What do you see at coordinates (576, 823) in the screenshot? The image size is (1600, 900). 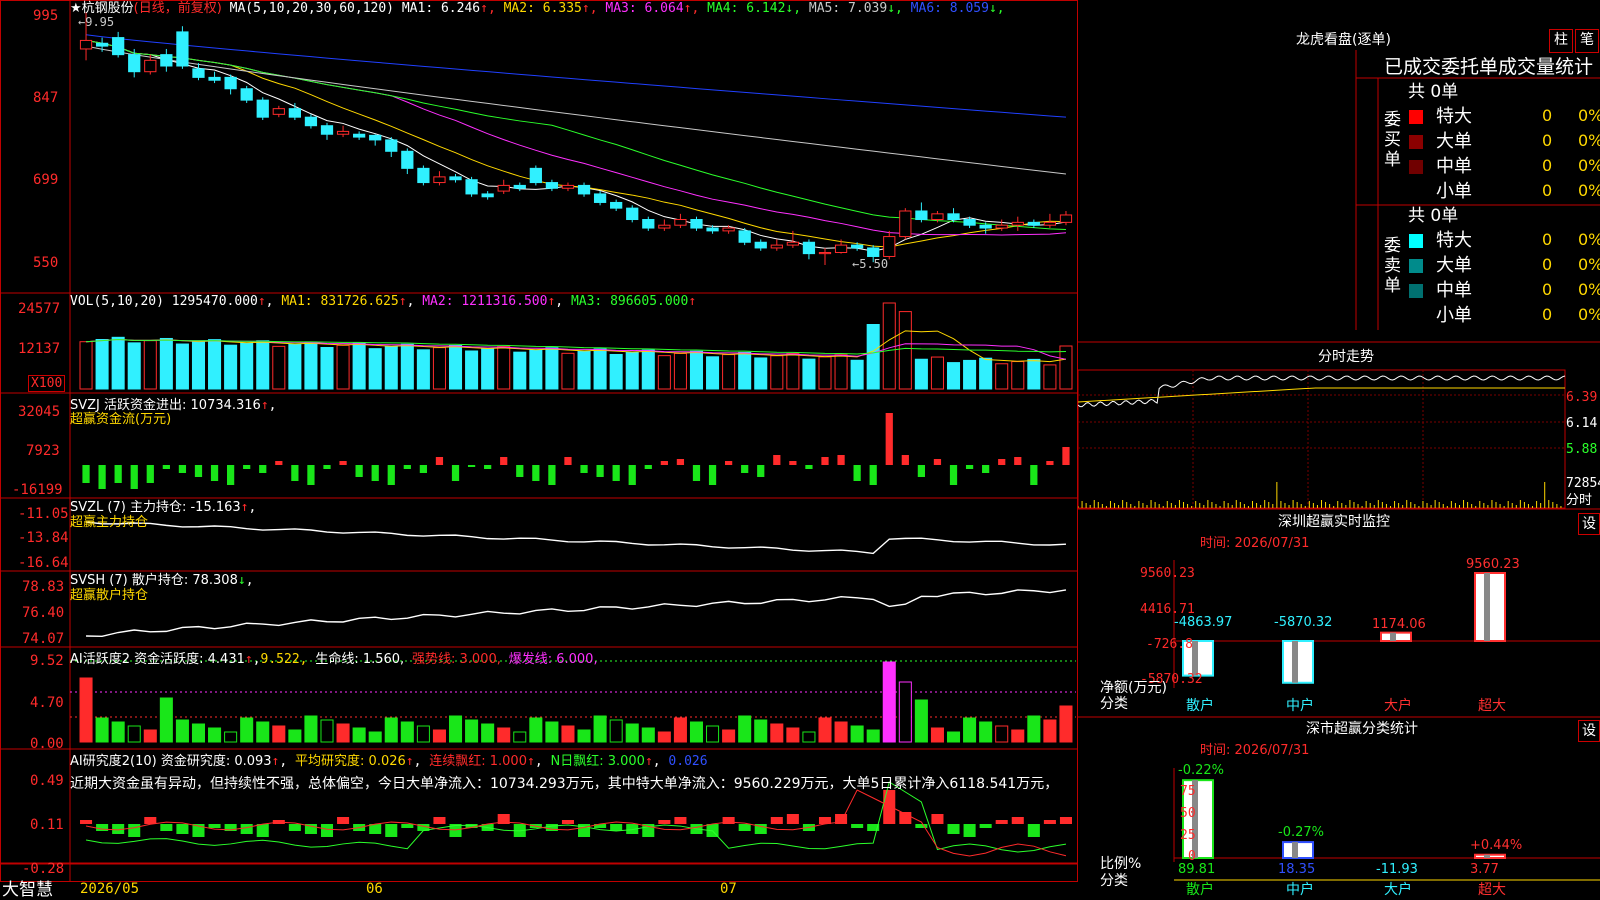 I see `research-red-line` at bounding box center [576, 823].